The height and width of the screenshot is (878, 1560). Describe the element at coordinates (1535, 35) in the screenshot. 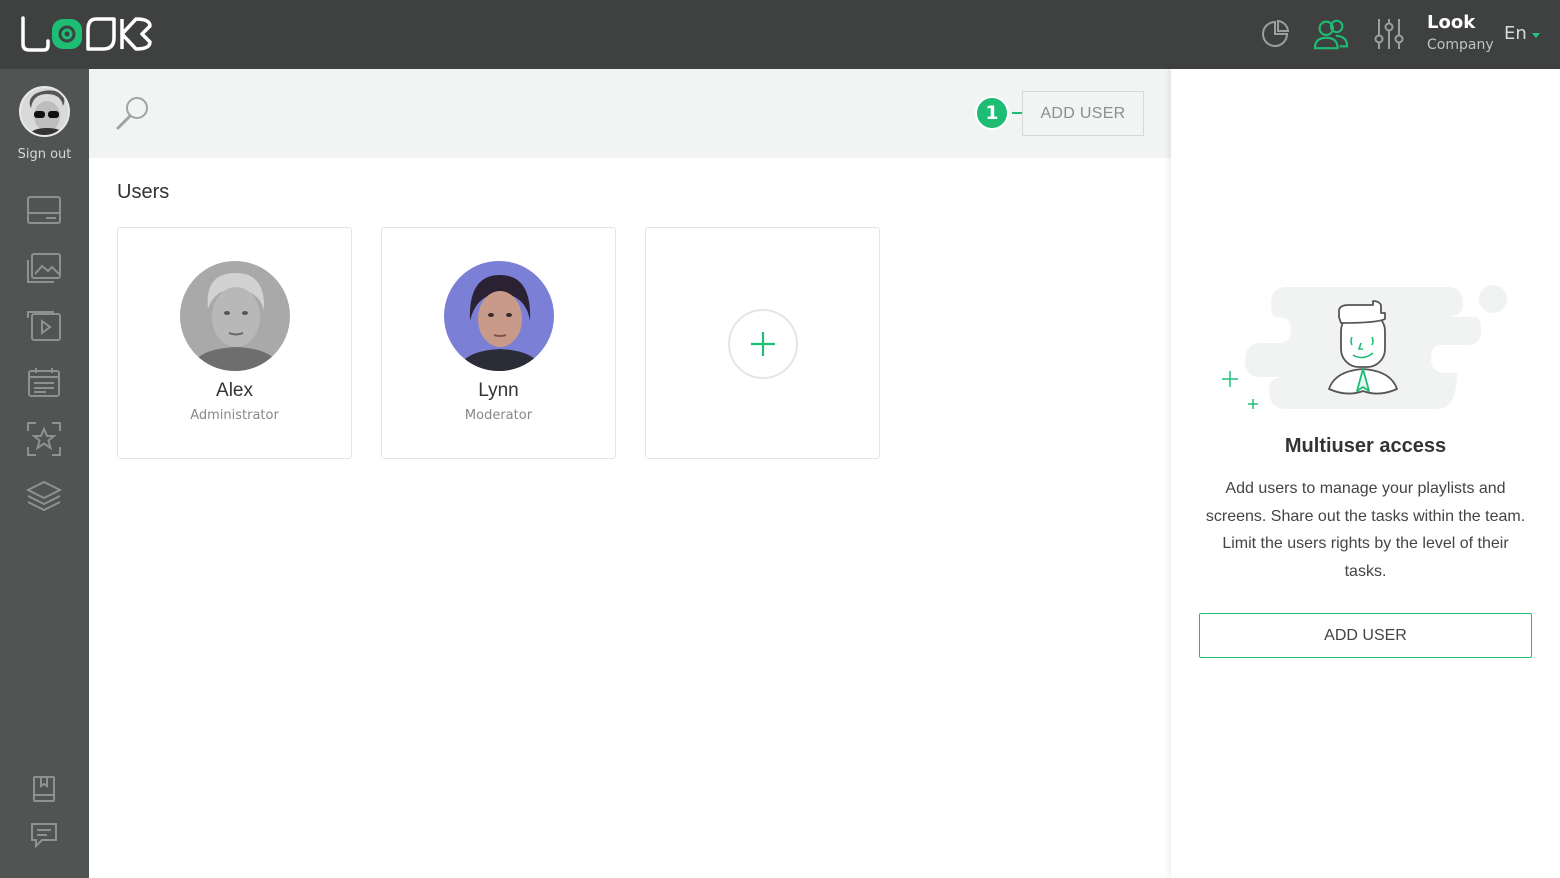

I see `chevron-down-icon` at that location.